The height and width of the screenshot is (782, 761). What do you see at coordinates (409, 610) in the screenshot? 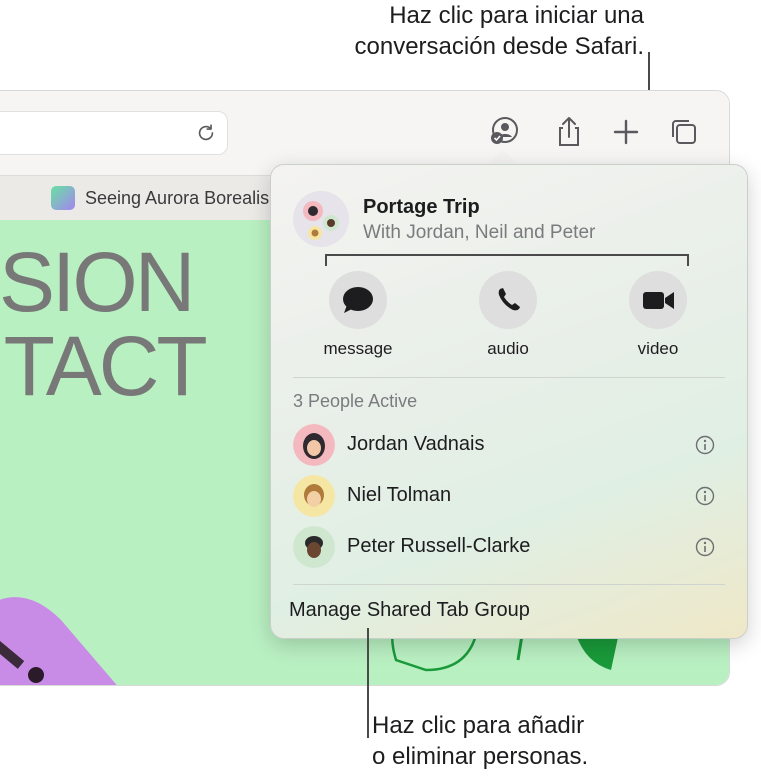
I see `manage-shared-tab-group-button: Manage Shared Tab Group` at bounding box center [409, 610].